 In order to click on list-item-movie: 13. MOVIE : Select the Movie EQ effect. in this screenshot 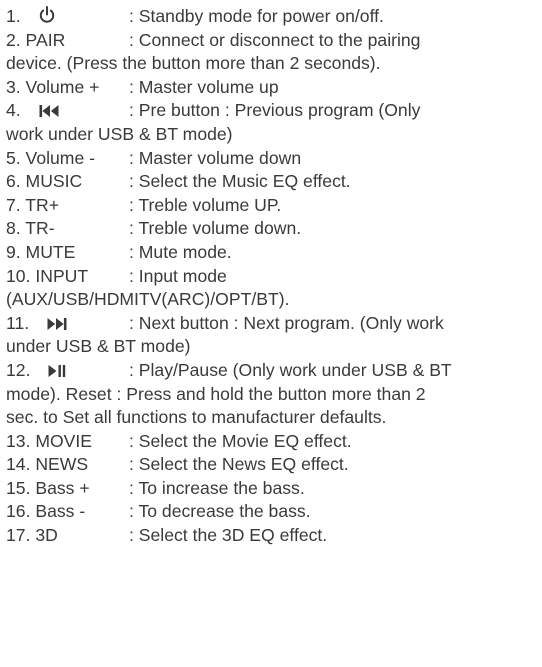, I will do `click(273, 442)`.